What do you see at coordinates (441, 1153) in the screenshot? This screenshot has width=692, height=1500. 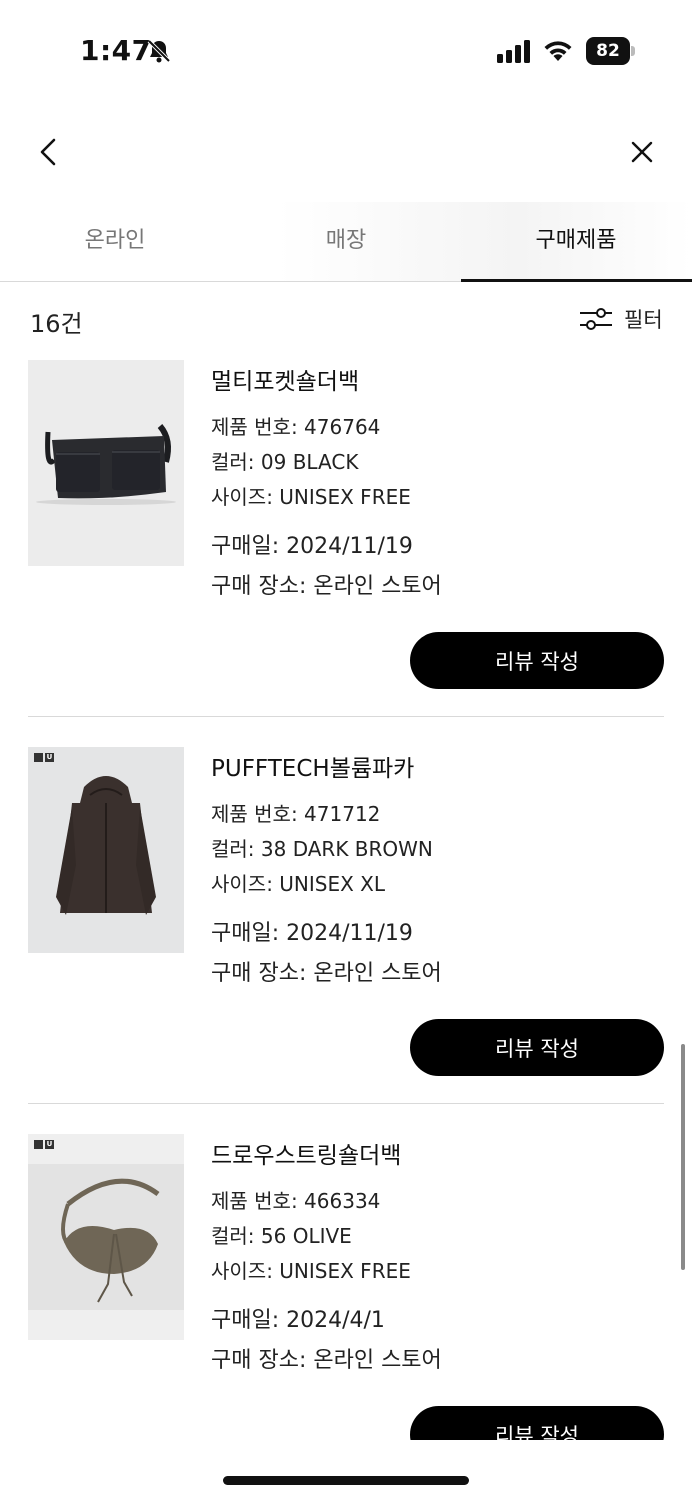 I see `product-name: 드로우스트링숄더백` at bounding box center [441, 1153].